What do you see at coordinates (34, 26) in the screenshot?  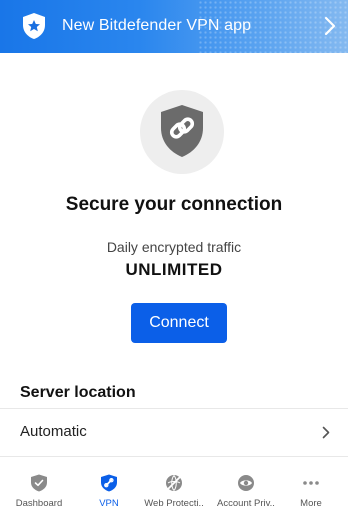 I see `bitdefender-shield-icon` at bounding box center [34, 26].